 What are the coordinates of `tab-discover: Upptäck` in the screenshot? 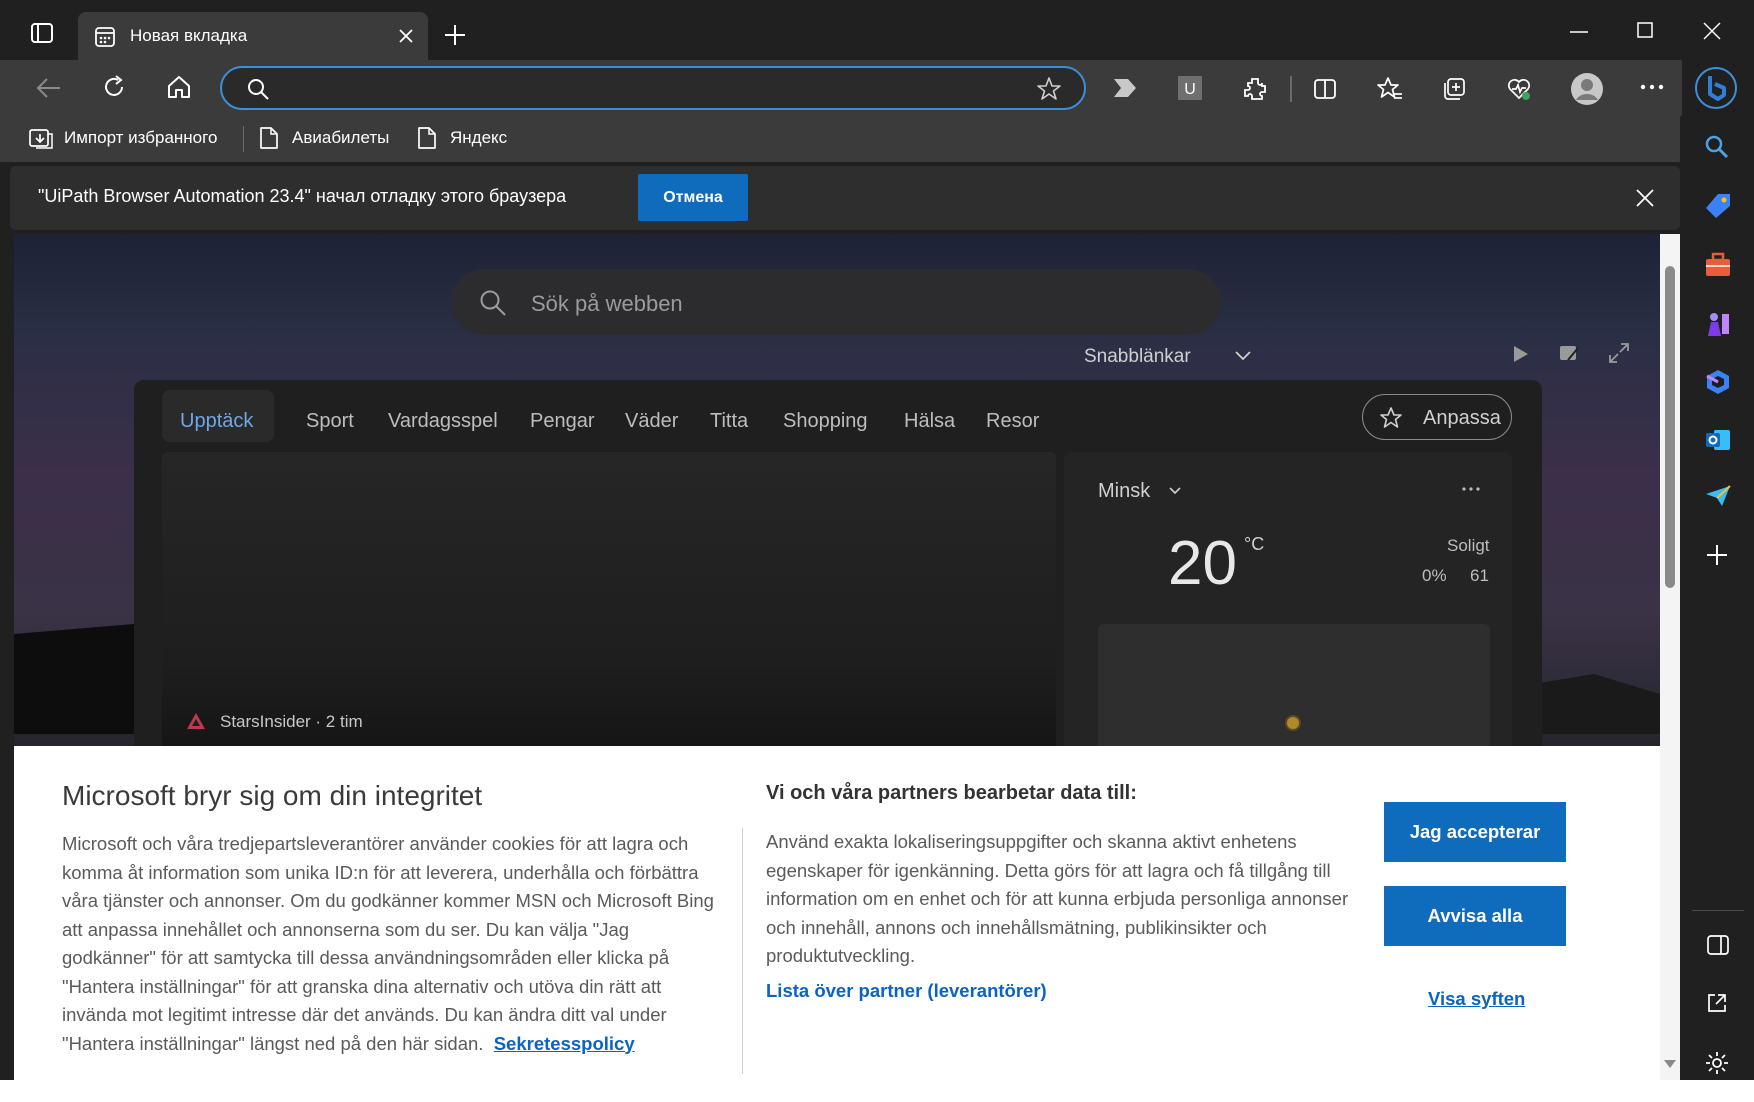 It's located at (216, 421).